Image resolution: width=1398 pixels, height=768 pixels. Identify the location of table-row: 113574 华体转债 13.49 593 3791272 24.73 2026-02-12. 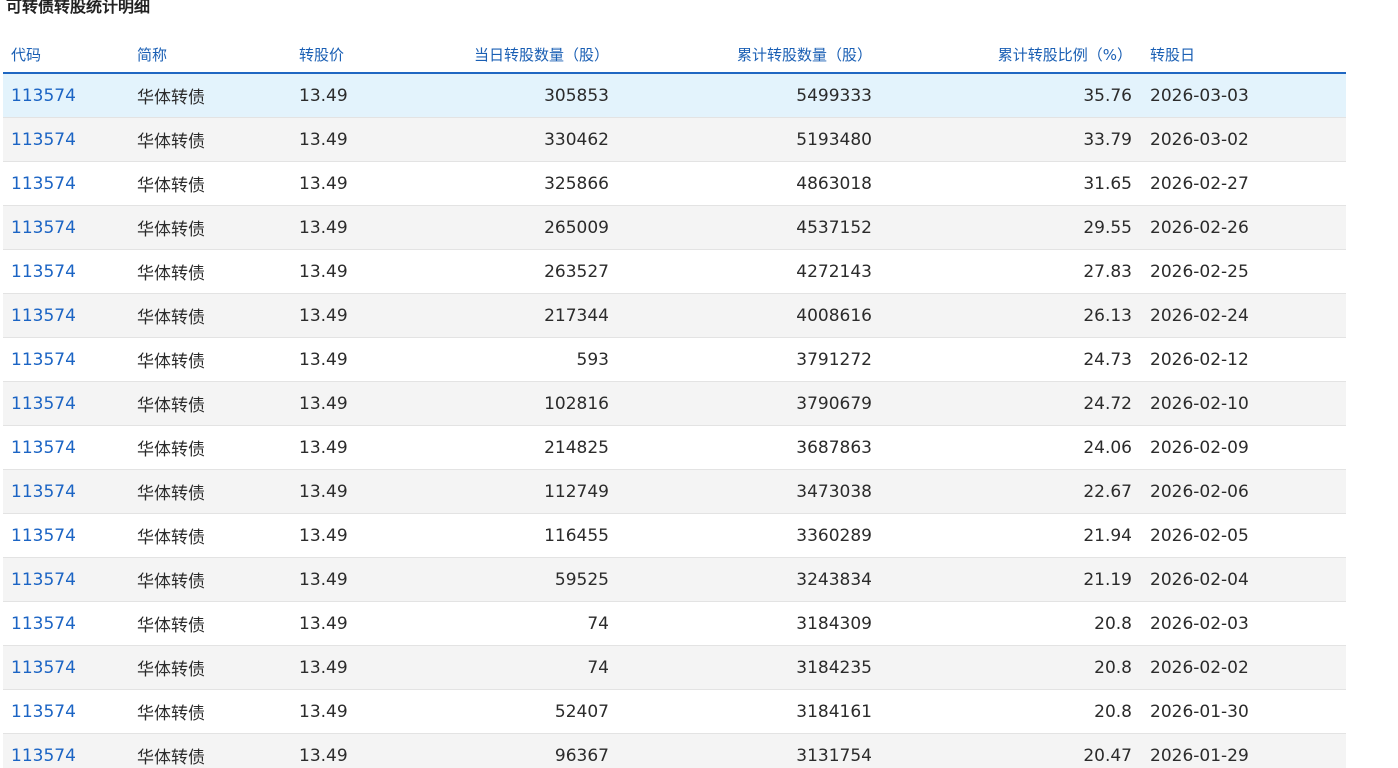
(674, 359).